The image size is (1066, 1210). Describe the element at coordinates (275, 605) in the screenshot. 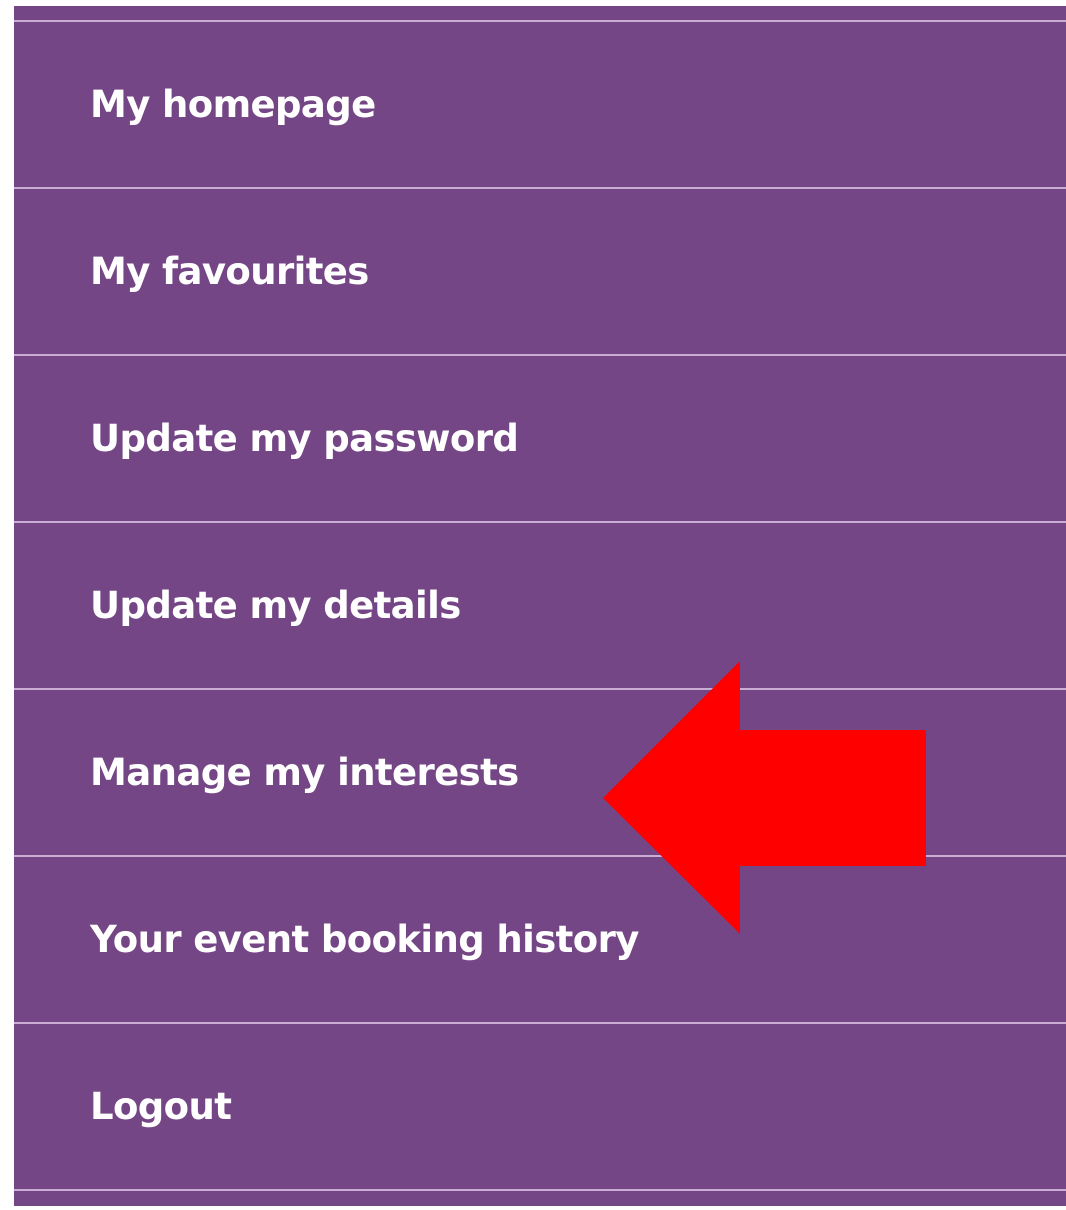

I see `menu-item-label: Update my details` at that location.